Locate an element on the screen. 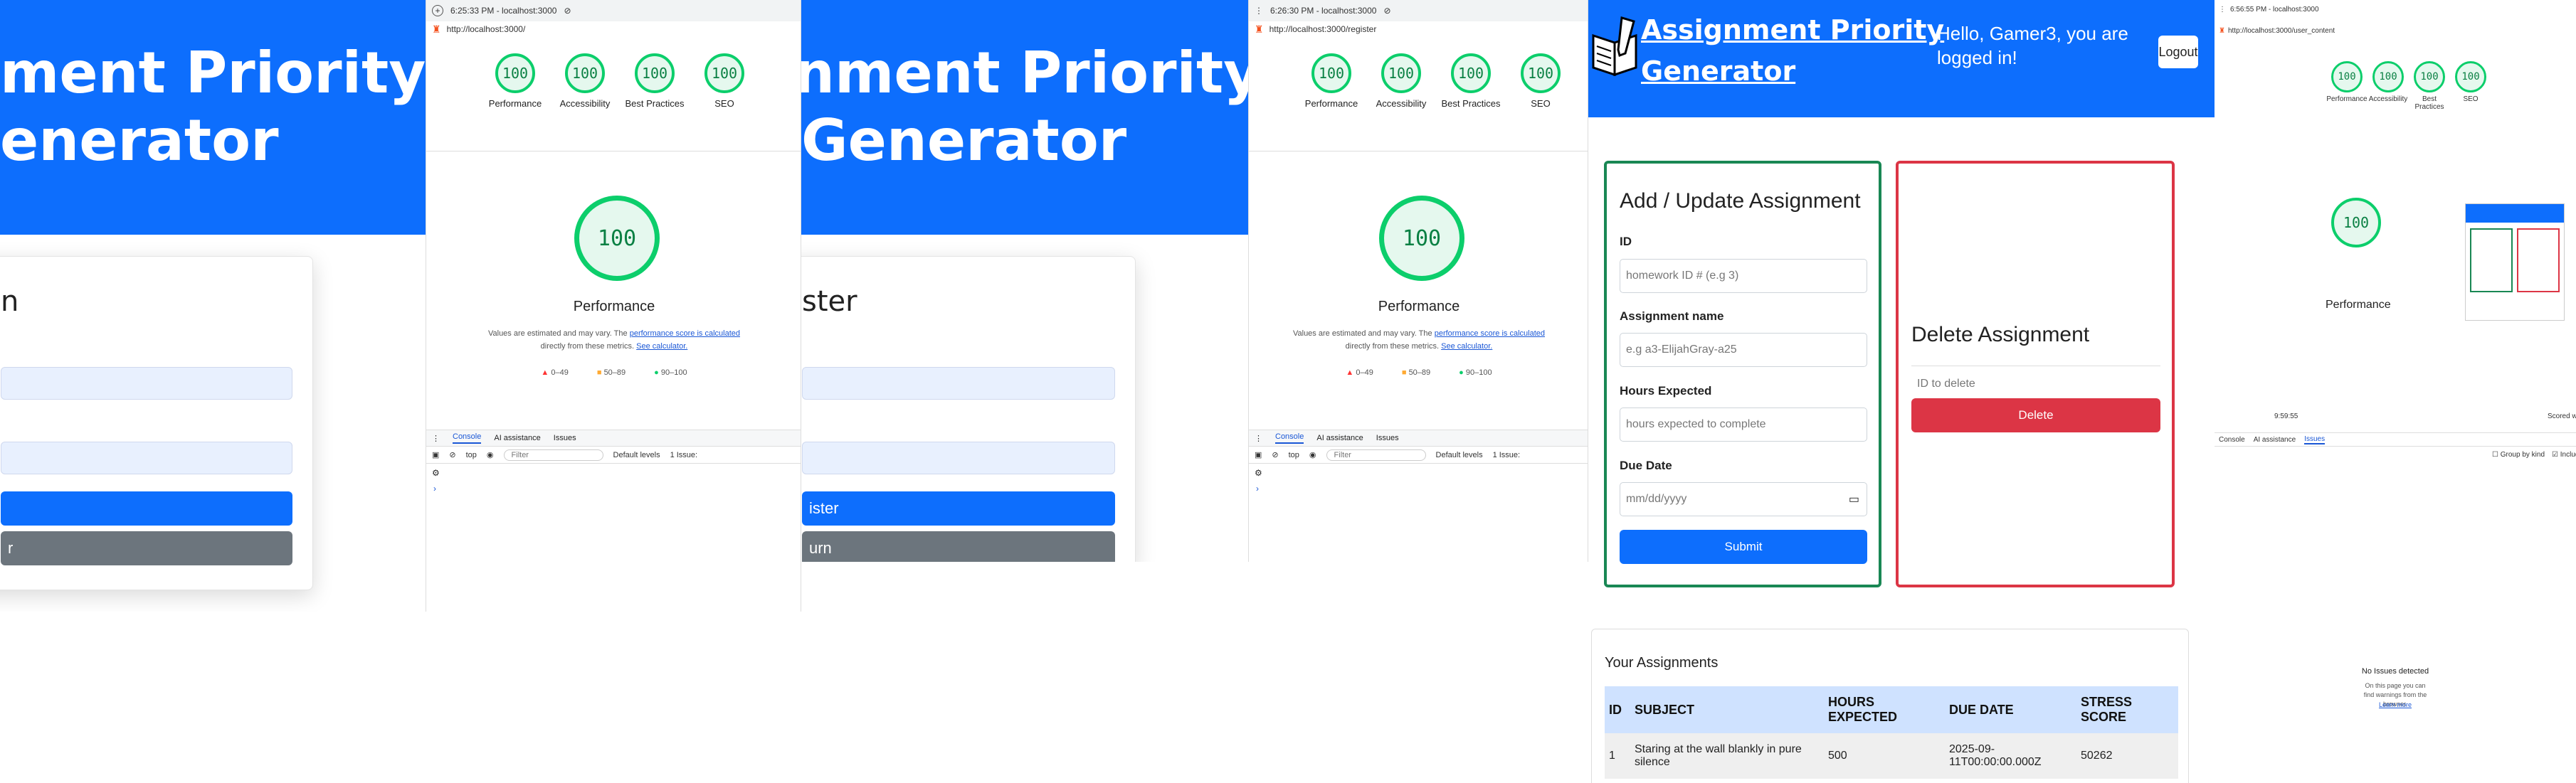  greeting-text: Hello, Gamer3, you are logged in! is located at coordinates (2033, 45).